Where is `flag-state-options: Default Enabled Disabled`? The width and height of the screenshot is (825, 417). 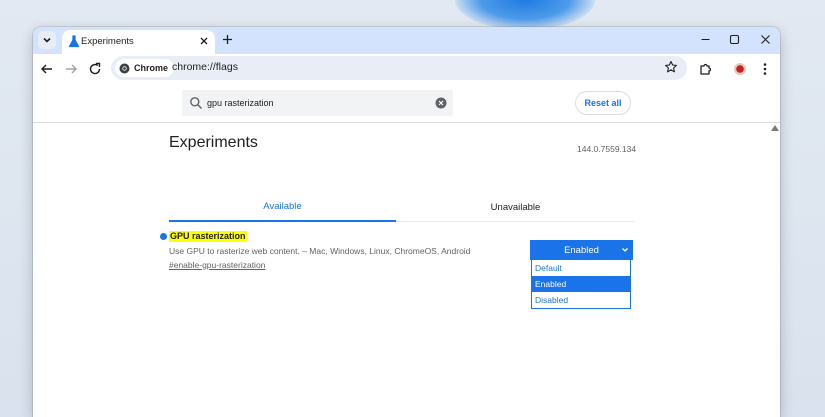 flag-state-options: Default Enabled Disabled is located at coordinates (581, 284).